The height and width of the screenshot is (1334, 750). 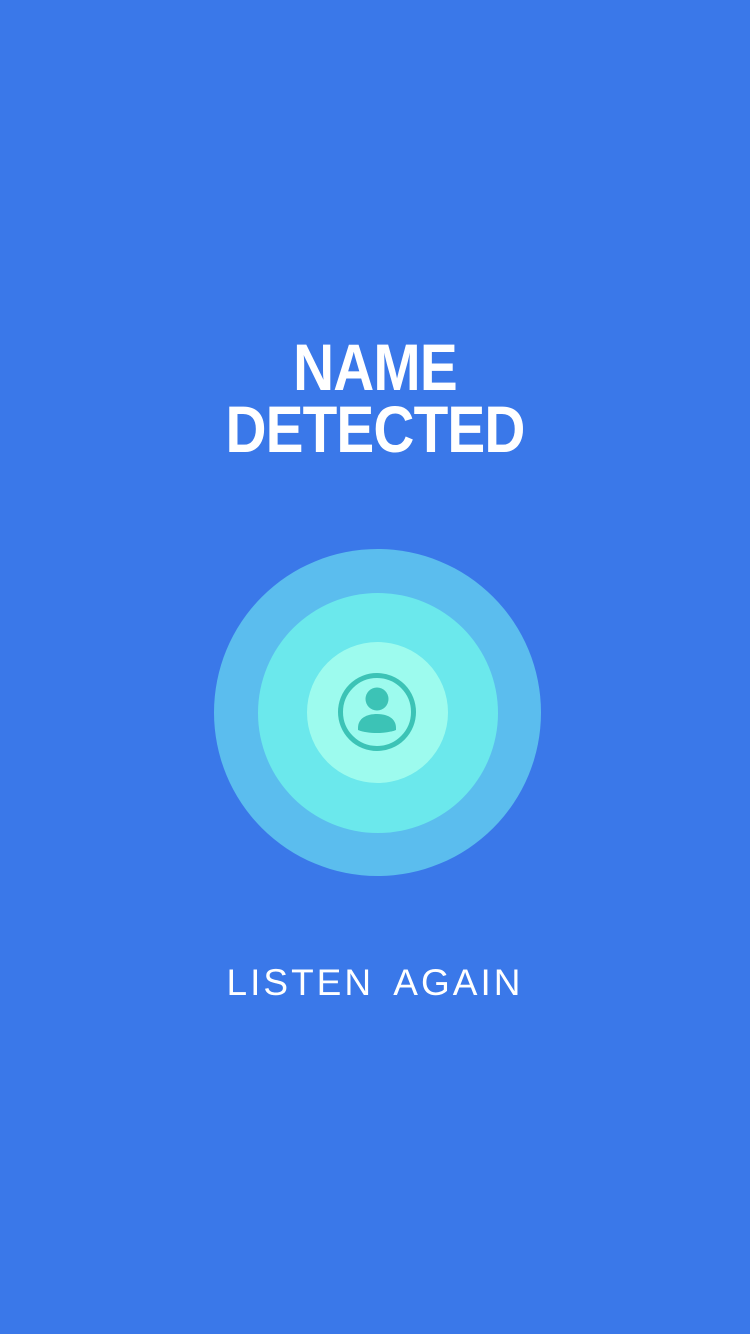 I want to click on listen-again-button: LISTEN AGAIN, so click(x=375, y=983).